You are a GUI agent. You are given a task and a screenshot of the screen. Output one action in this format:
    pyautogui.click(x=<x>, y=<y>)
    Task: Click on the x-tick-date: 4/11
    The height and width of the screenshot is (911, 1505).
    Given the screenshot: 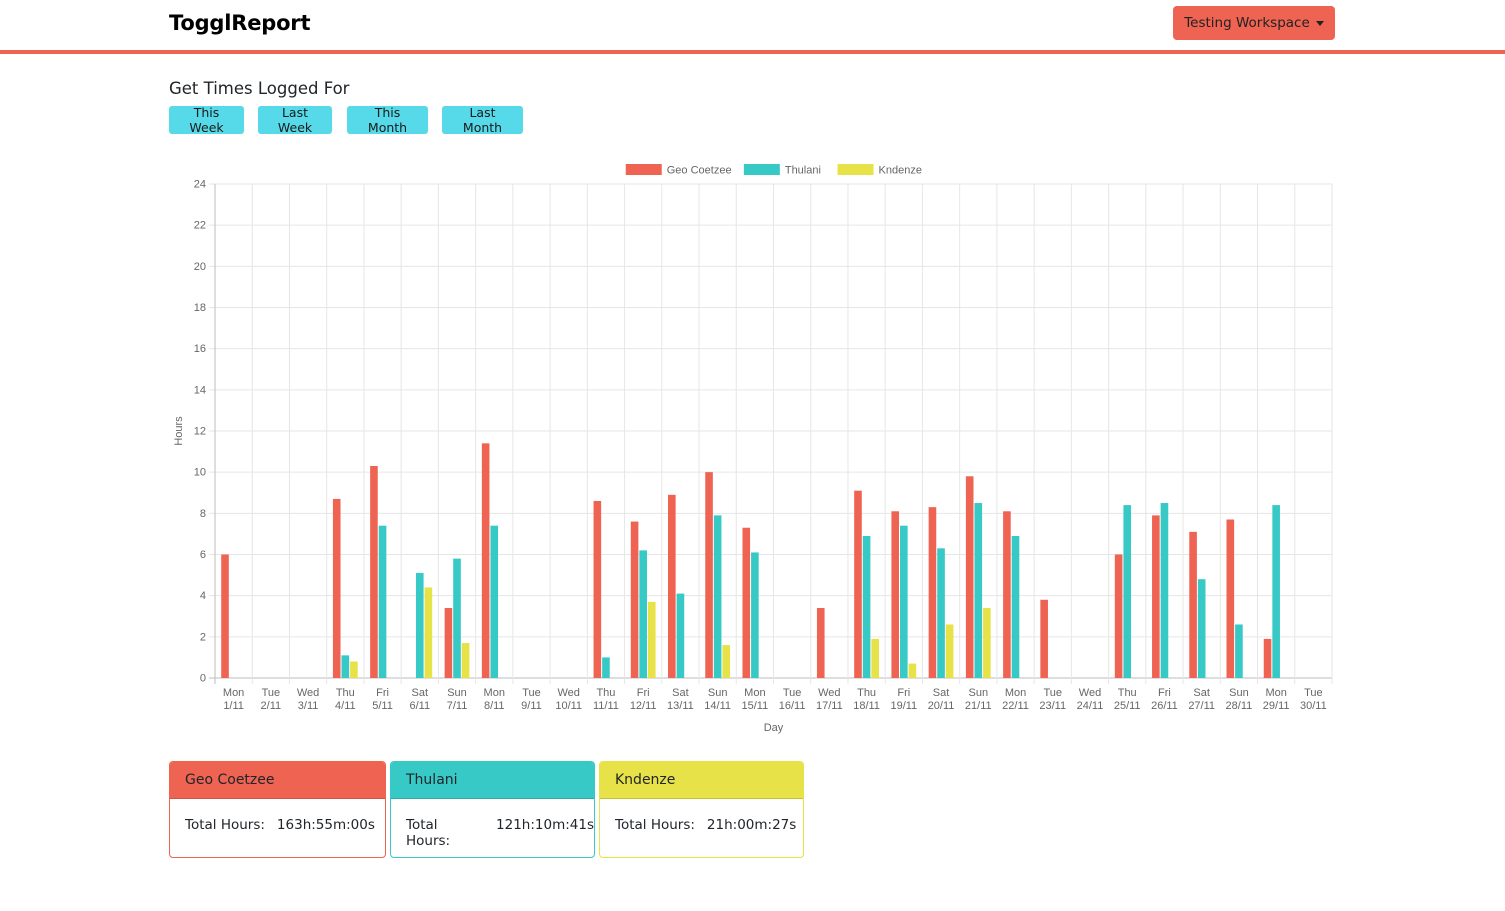 What is the action you would take?
    pyautogui.click(x=345, y=706)
    